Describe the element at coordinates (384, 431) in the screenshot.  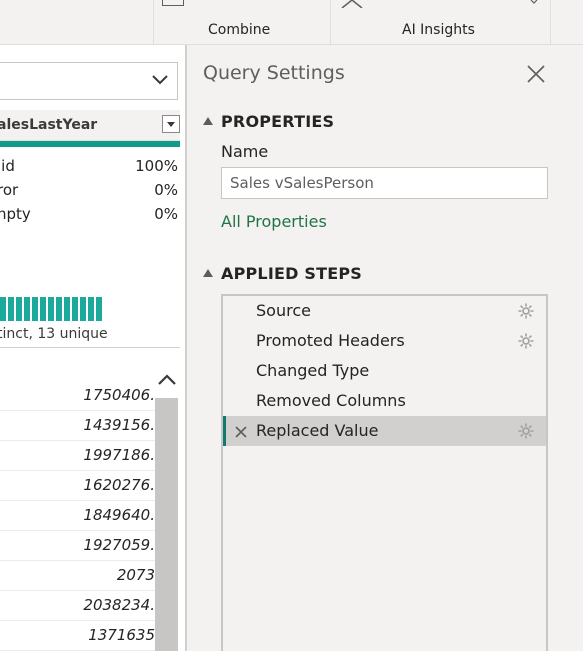
I see `applied-step-item: Replaced Value` at that location.